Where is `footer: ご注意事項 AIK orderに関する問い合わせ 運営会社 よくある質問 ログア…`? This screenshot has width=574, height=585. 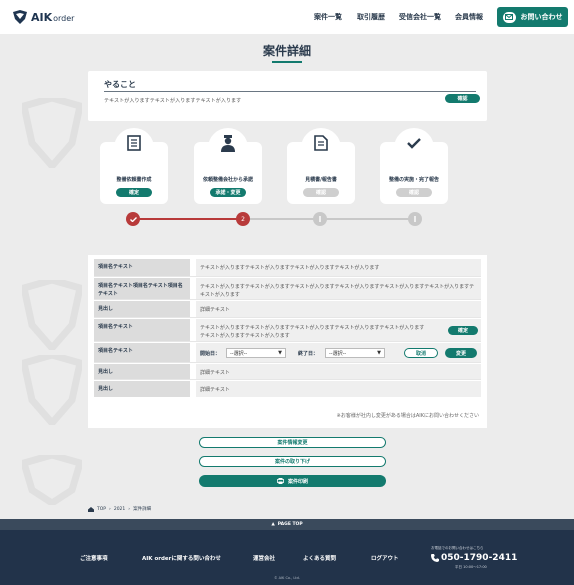
footer: ご注意事項 AIK orderに関する問い合わせ 運営会社 よくある質問 ログア… is located at coordinates (287, 557).